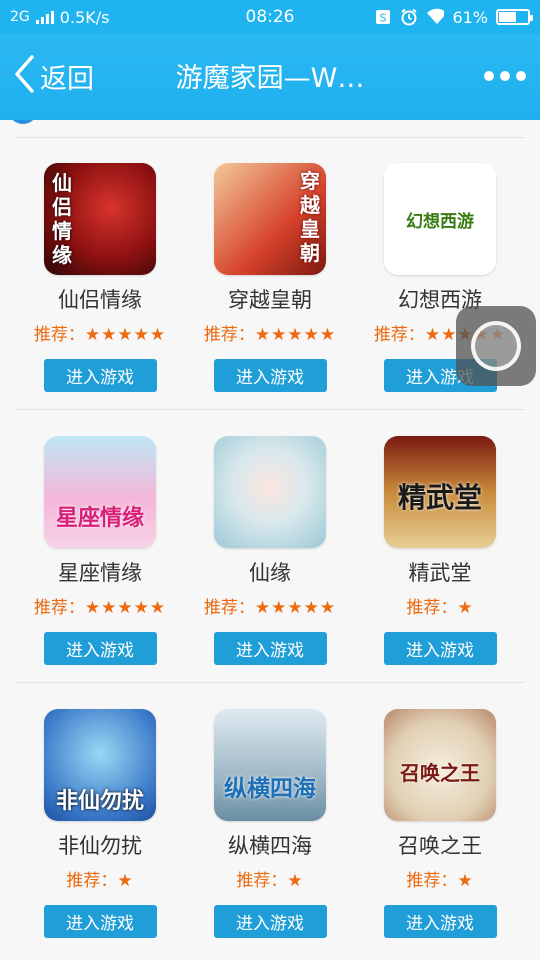  I want to click on game-name: 仙缘, so click(270, 573).